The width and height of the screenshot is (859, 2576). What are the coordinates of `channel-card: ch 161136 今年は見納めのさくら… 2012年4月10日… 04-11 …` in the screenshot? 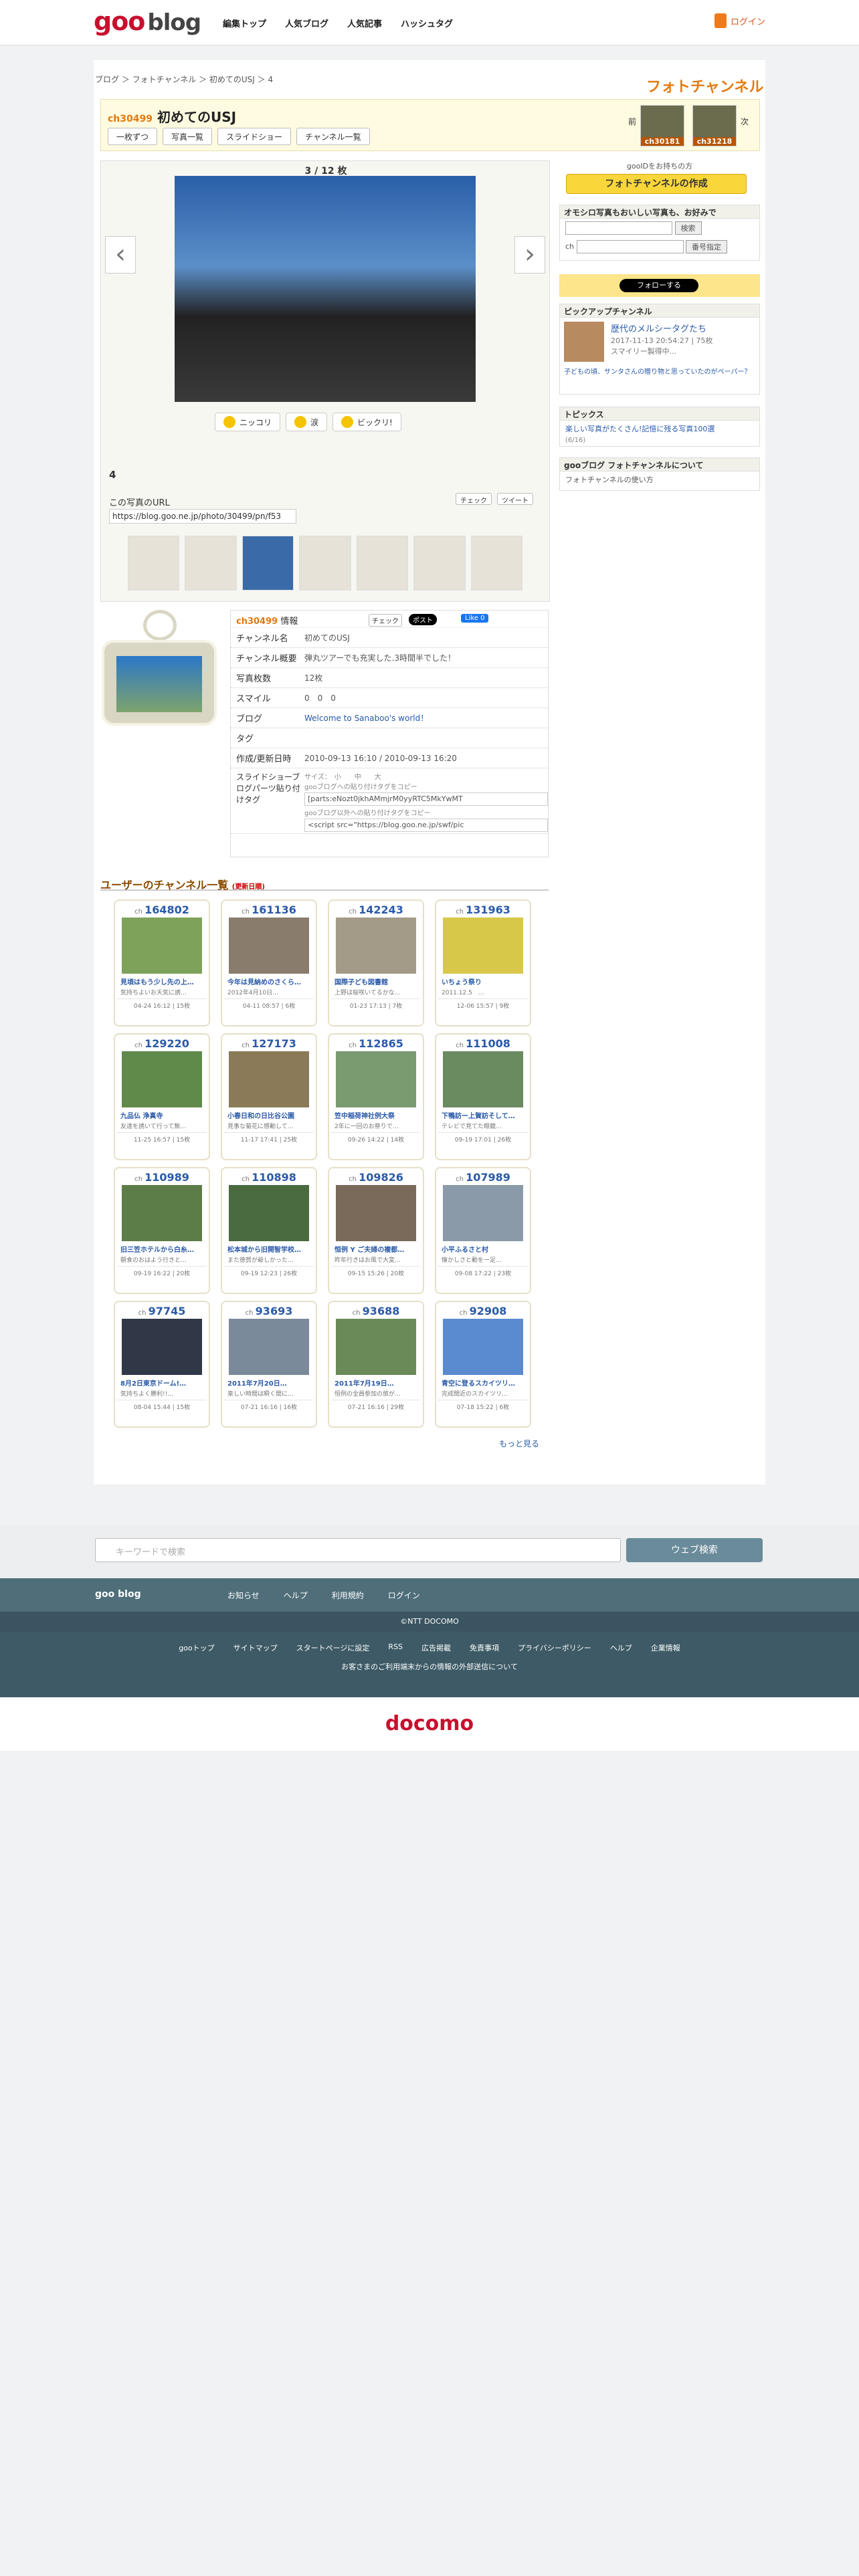 It's located at (269, 963).